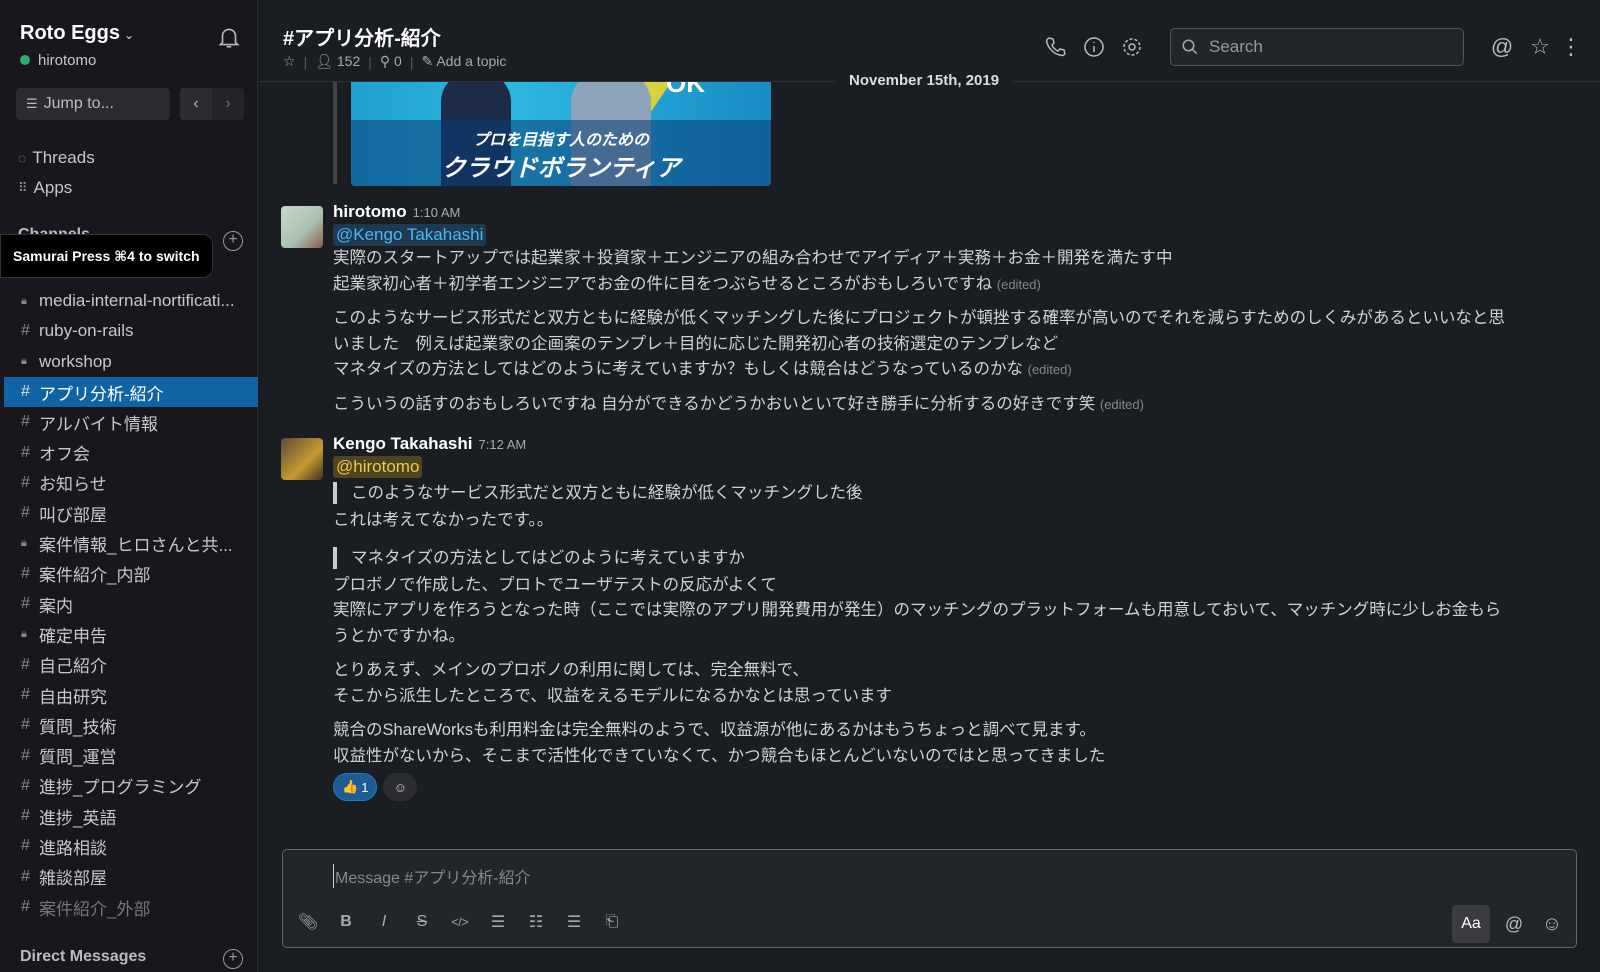  I want to click on sidebar-channel: # 案件紹介_外部, so click(131, 907).